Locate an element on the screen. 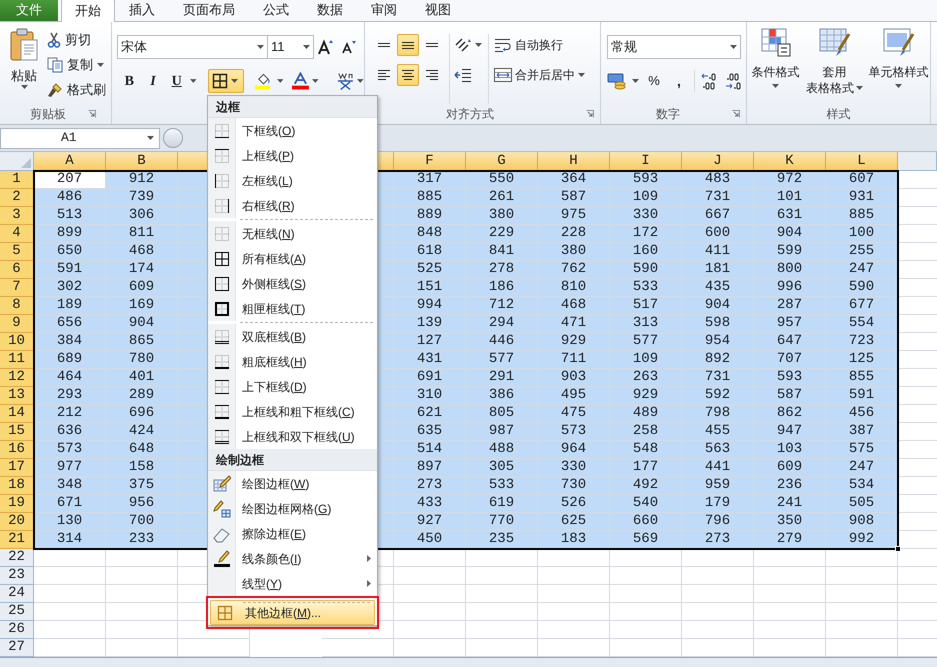  bold-button: B is located at coordinates (129, 81).